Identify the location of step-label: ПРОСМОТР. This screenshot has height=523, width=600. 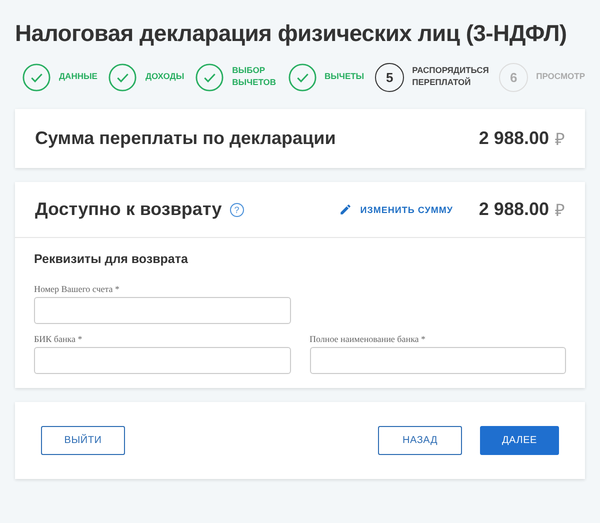
(560, 77).